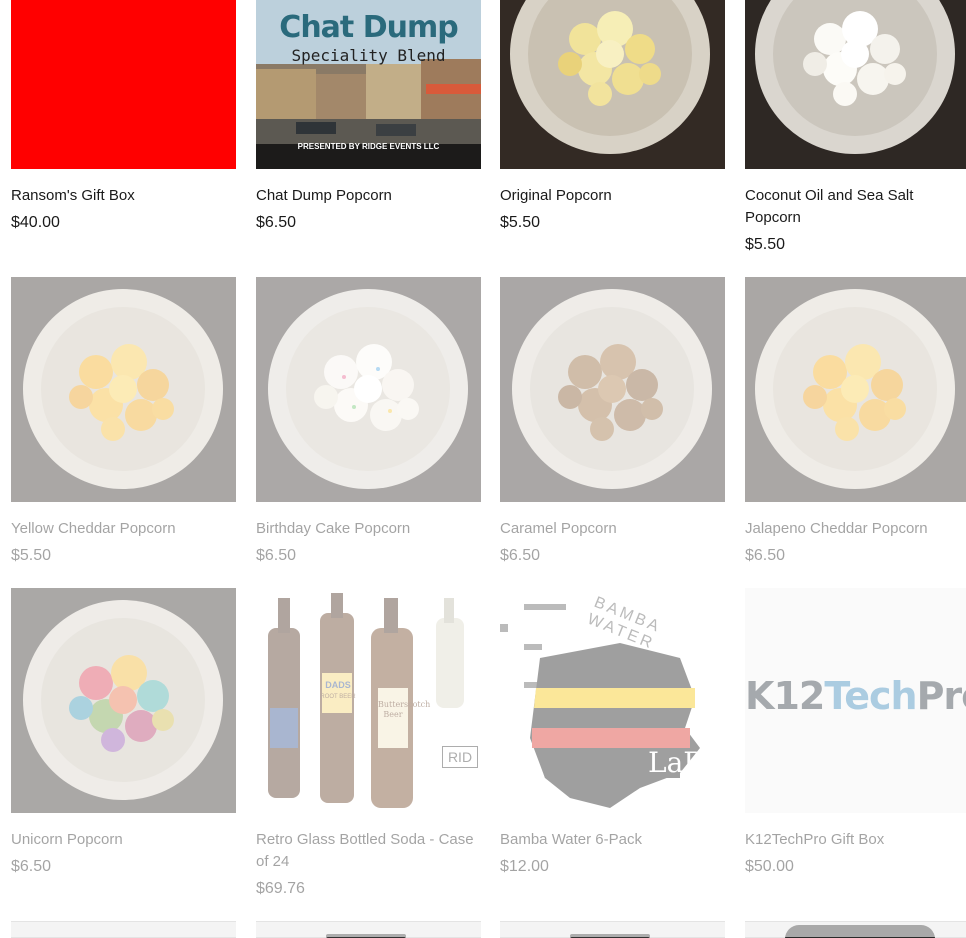  Describe the element at coordinates (404, 709) in the screenshot. I see `soda-label-butterscotch: Butterscotch Beer` at that location.